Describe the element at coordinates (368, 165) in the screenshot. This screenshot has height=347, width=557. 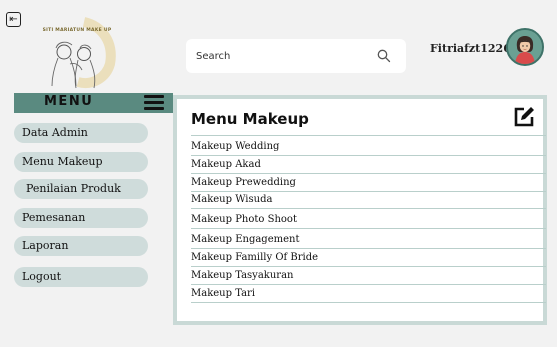
I see `list-item: Makeup Akad` at that location.